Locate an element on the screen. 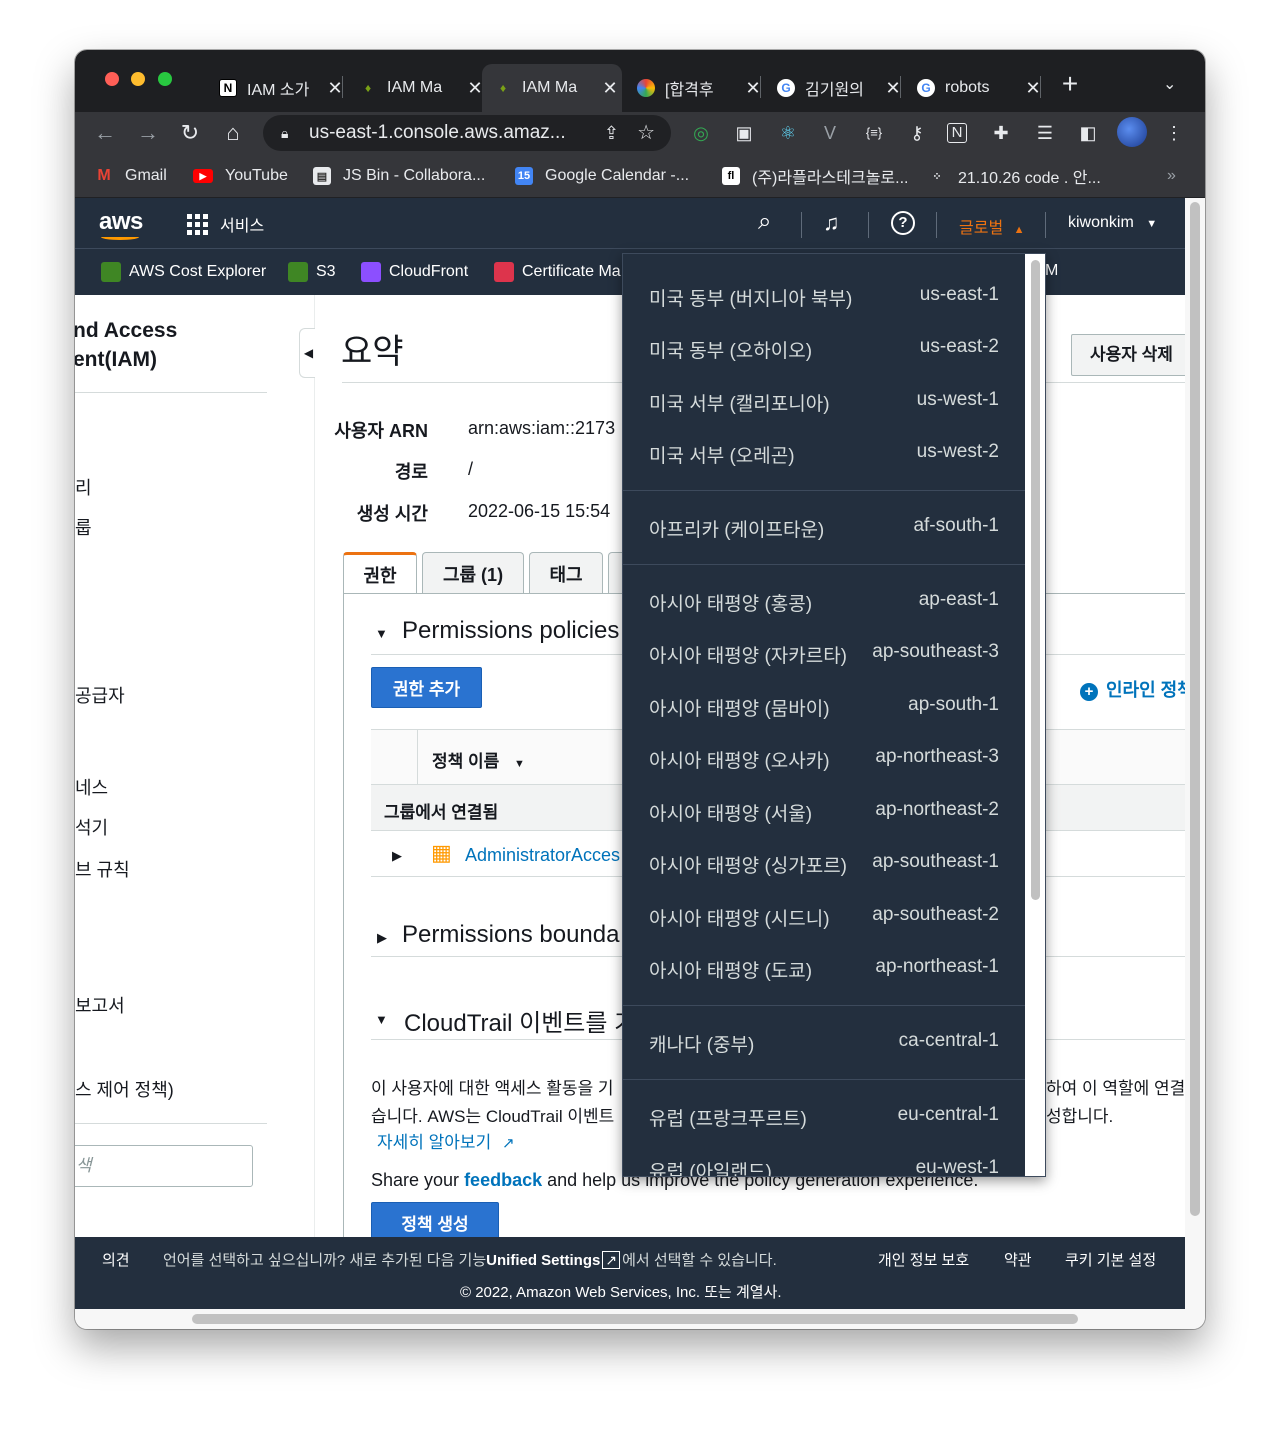 This screenshot has width=1280, height=1429. aws-logo: aws is located at coordinates (121, 224).